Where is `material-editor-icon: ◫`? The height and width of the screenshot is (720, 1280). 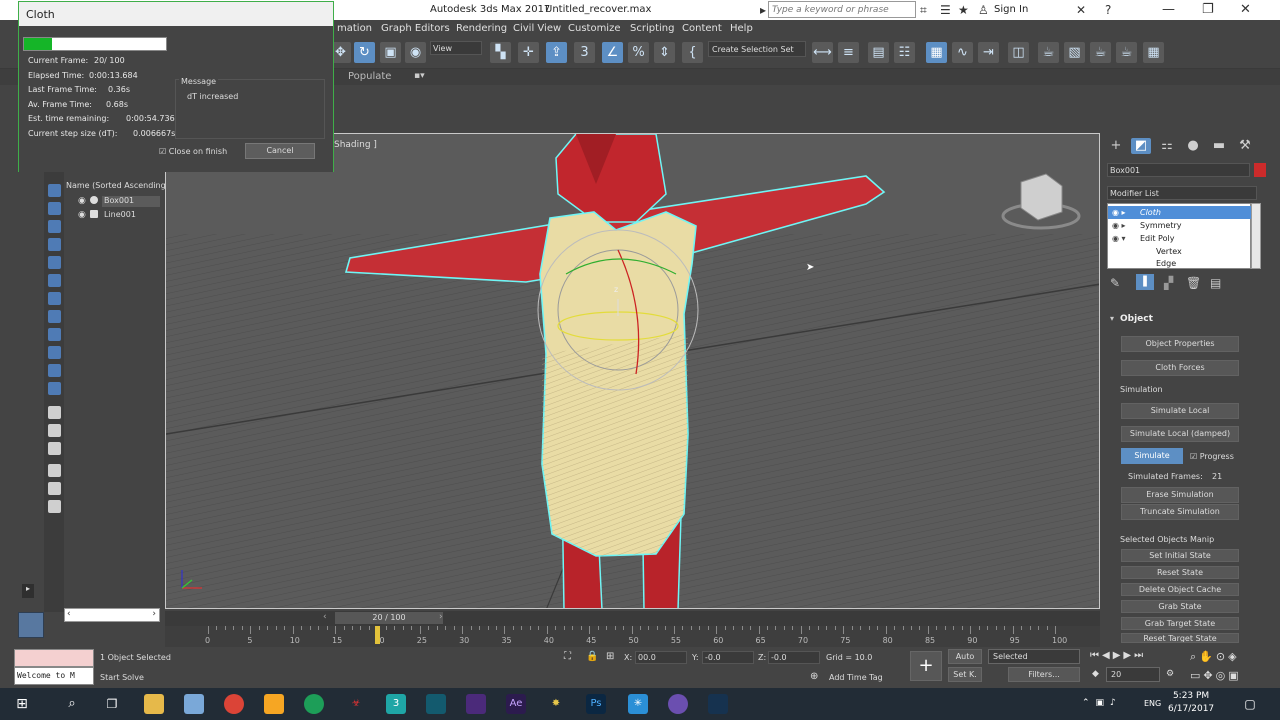 material-editor-icon: ◫ is located at coordinates (1018, 52).